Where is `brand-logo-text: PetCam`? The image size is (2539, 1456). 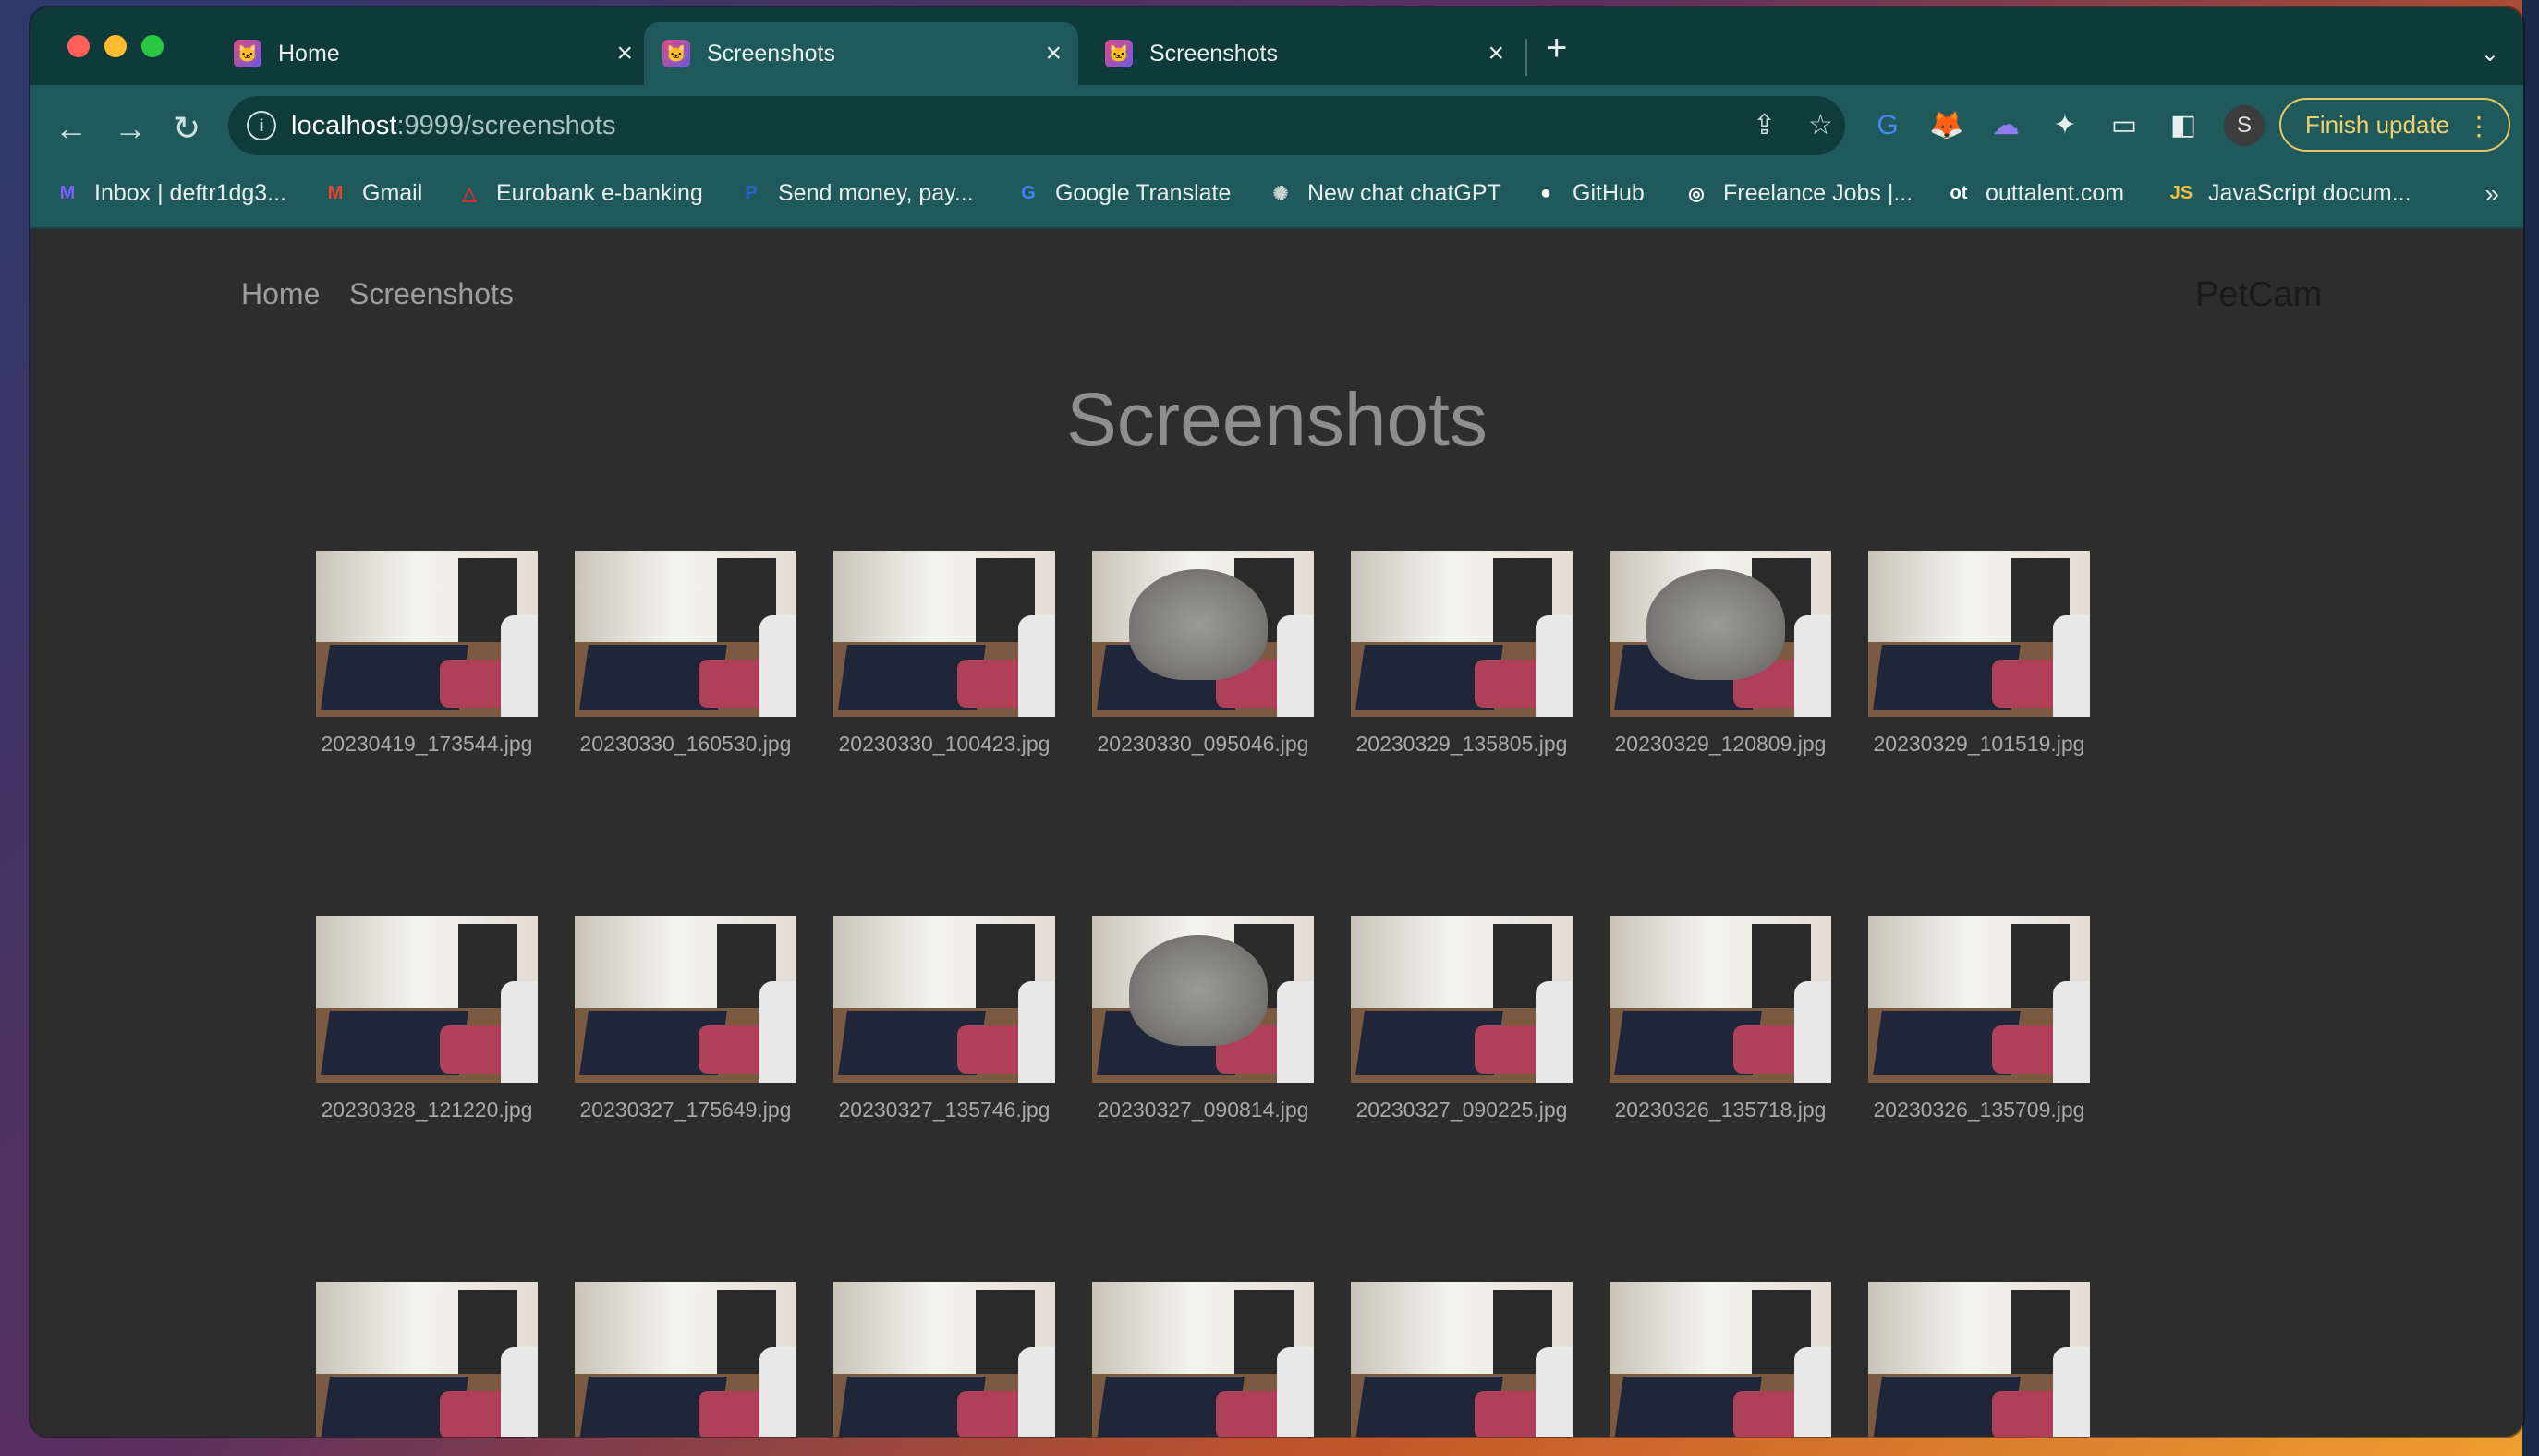 brand-logo-text: PetCam is located at coordinates (2258, 295).